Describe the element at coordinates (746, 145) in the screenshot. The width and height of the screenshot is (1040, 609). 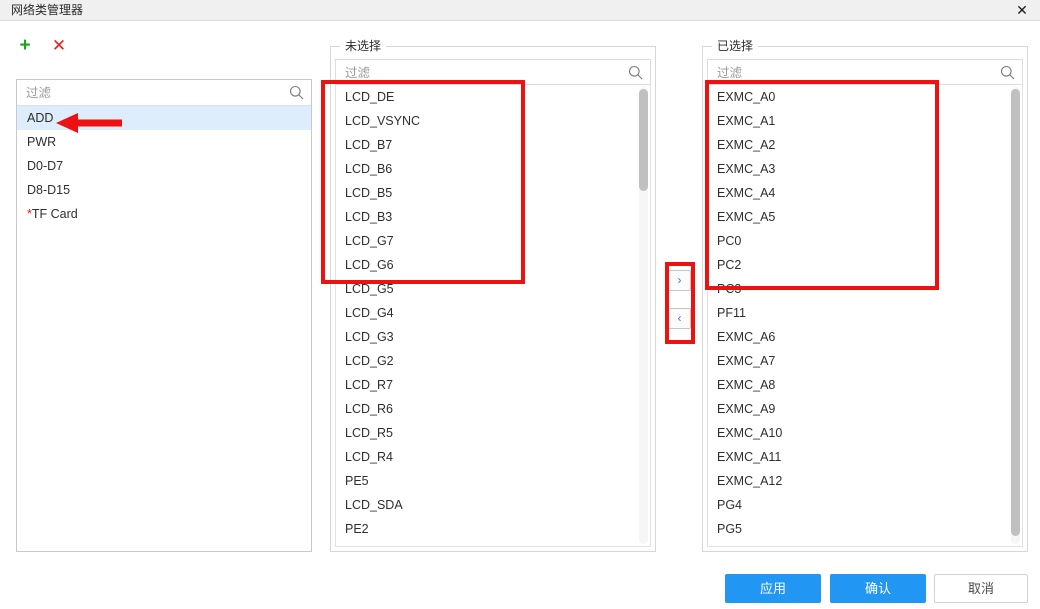
I see `list-item-label: EXMC_A2` at that location.